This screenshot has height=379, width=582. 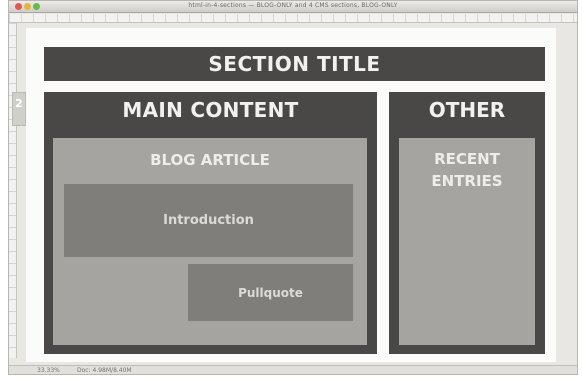 I want to click on other-heading: OTHER, so click(x=467, y=110).